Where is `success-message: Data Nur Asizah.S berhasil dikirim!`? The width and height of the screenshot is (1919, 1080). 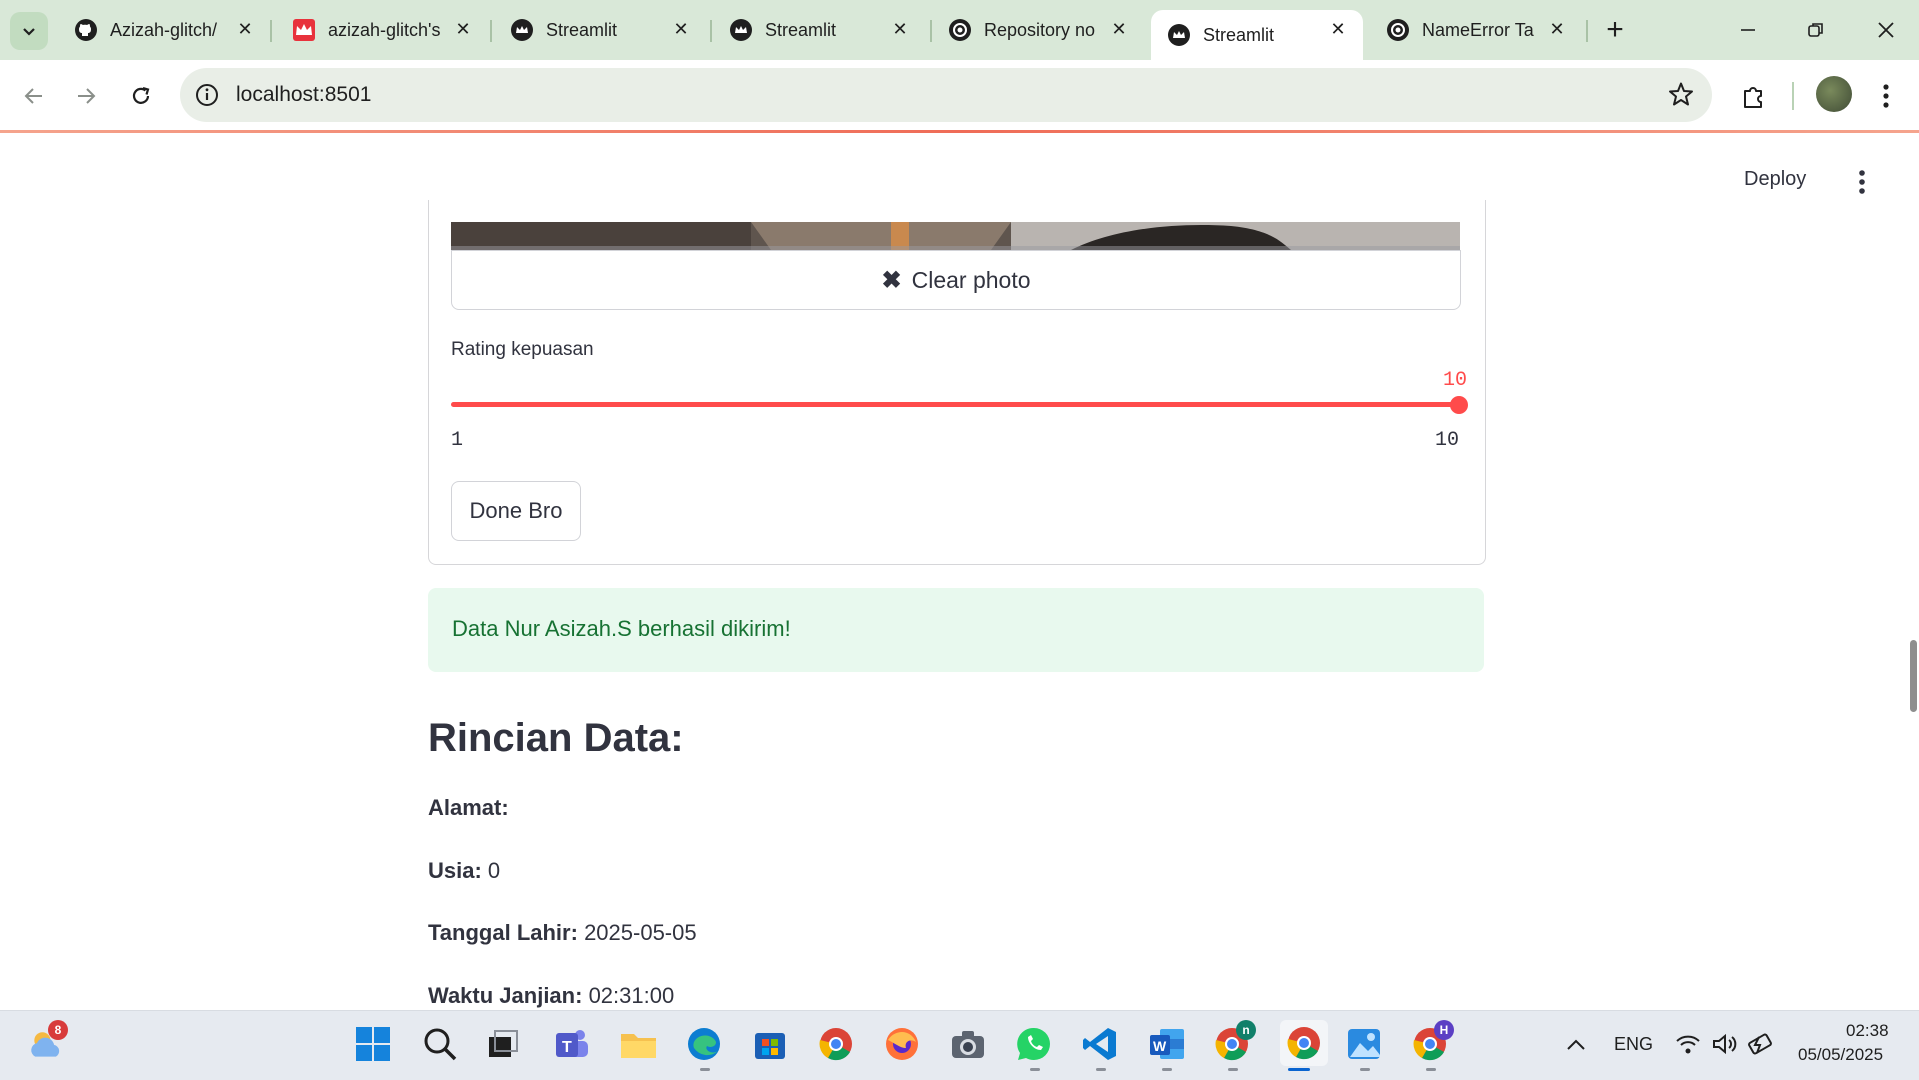 success-message: Data Nur Asizah.S berhasil dikirim! is located at coordinates (621, 628).